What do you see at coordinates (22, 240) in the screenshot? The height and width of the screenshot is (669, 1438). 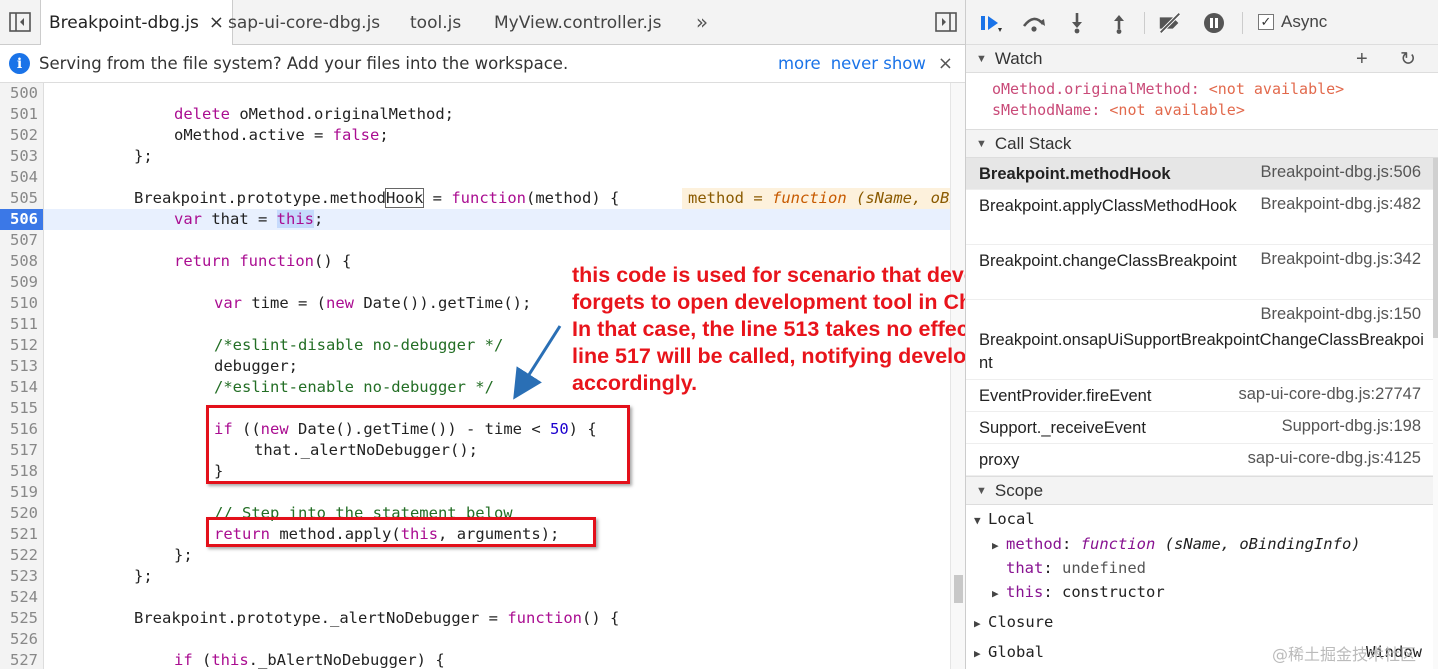 I see `line-number: 507` at bounding box center [22, 240].